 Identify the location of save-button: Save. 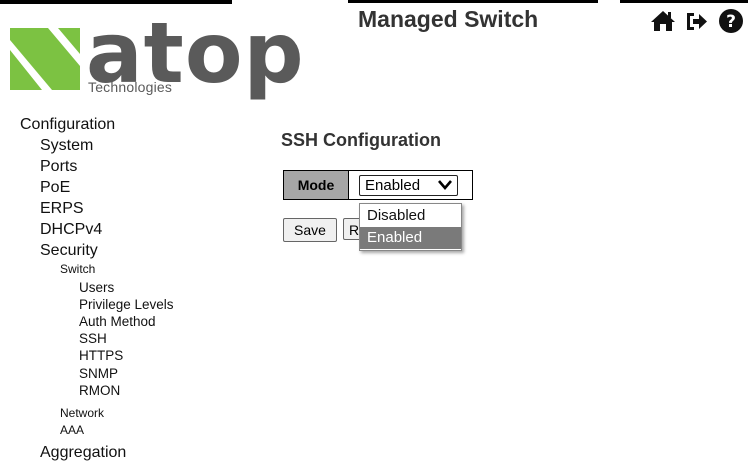
(310, 230).